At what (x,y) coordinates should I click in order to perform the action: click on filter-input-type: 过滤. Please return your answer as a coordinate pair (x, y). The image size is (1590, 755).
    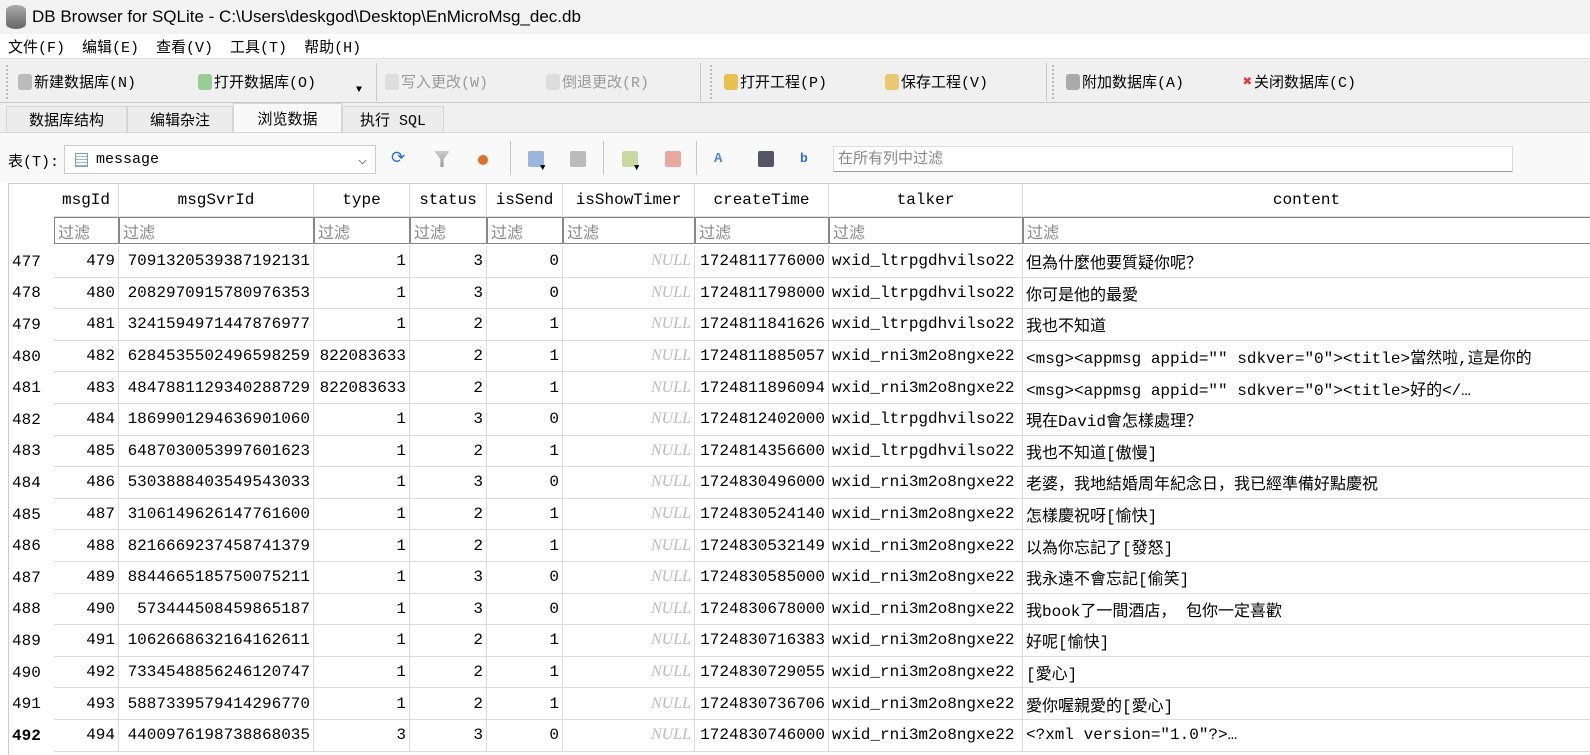
    Looking at the image, I should click on (362, 230).